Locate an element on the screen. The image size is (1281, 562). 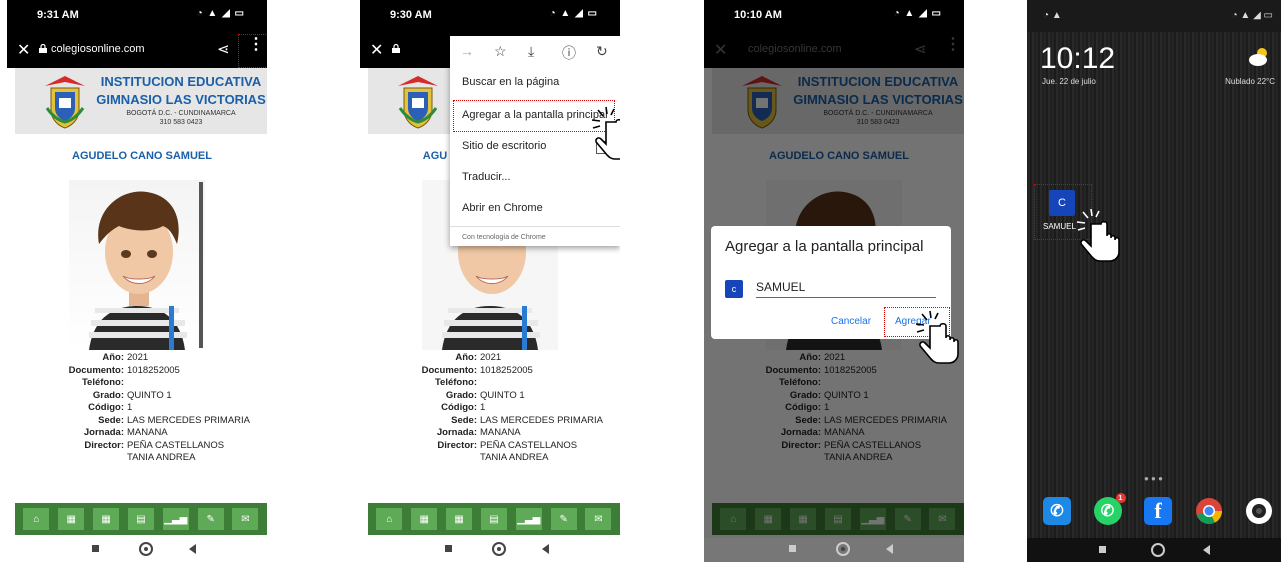
url-text: colegiosonline.com is located at coordinates (98, 49).